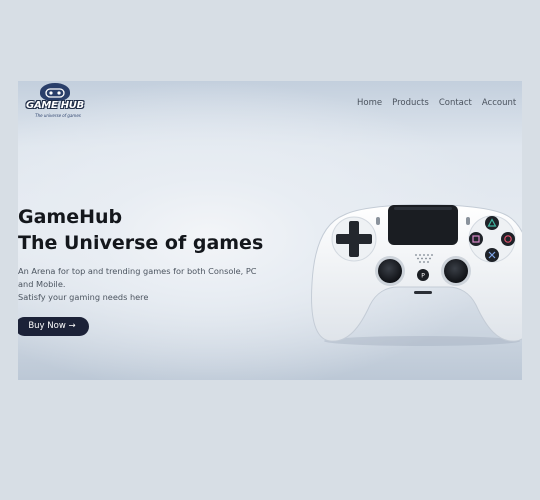 The image size is (540, 500). What do you see at coordinates (55, 92) in the screenshot?
I see `gamepad-logo-icon` at bounding box center [55, 92].